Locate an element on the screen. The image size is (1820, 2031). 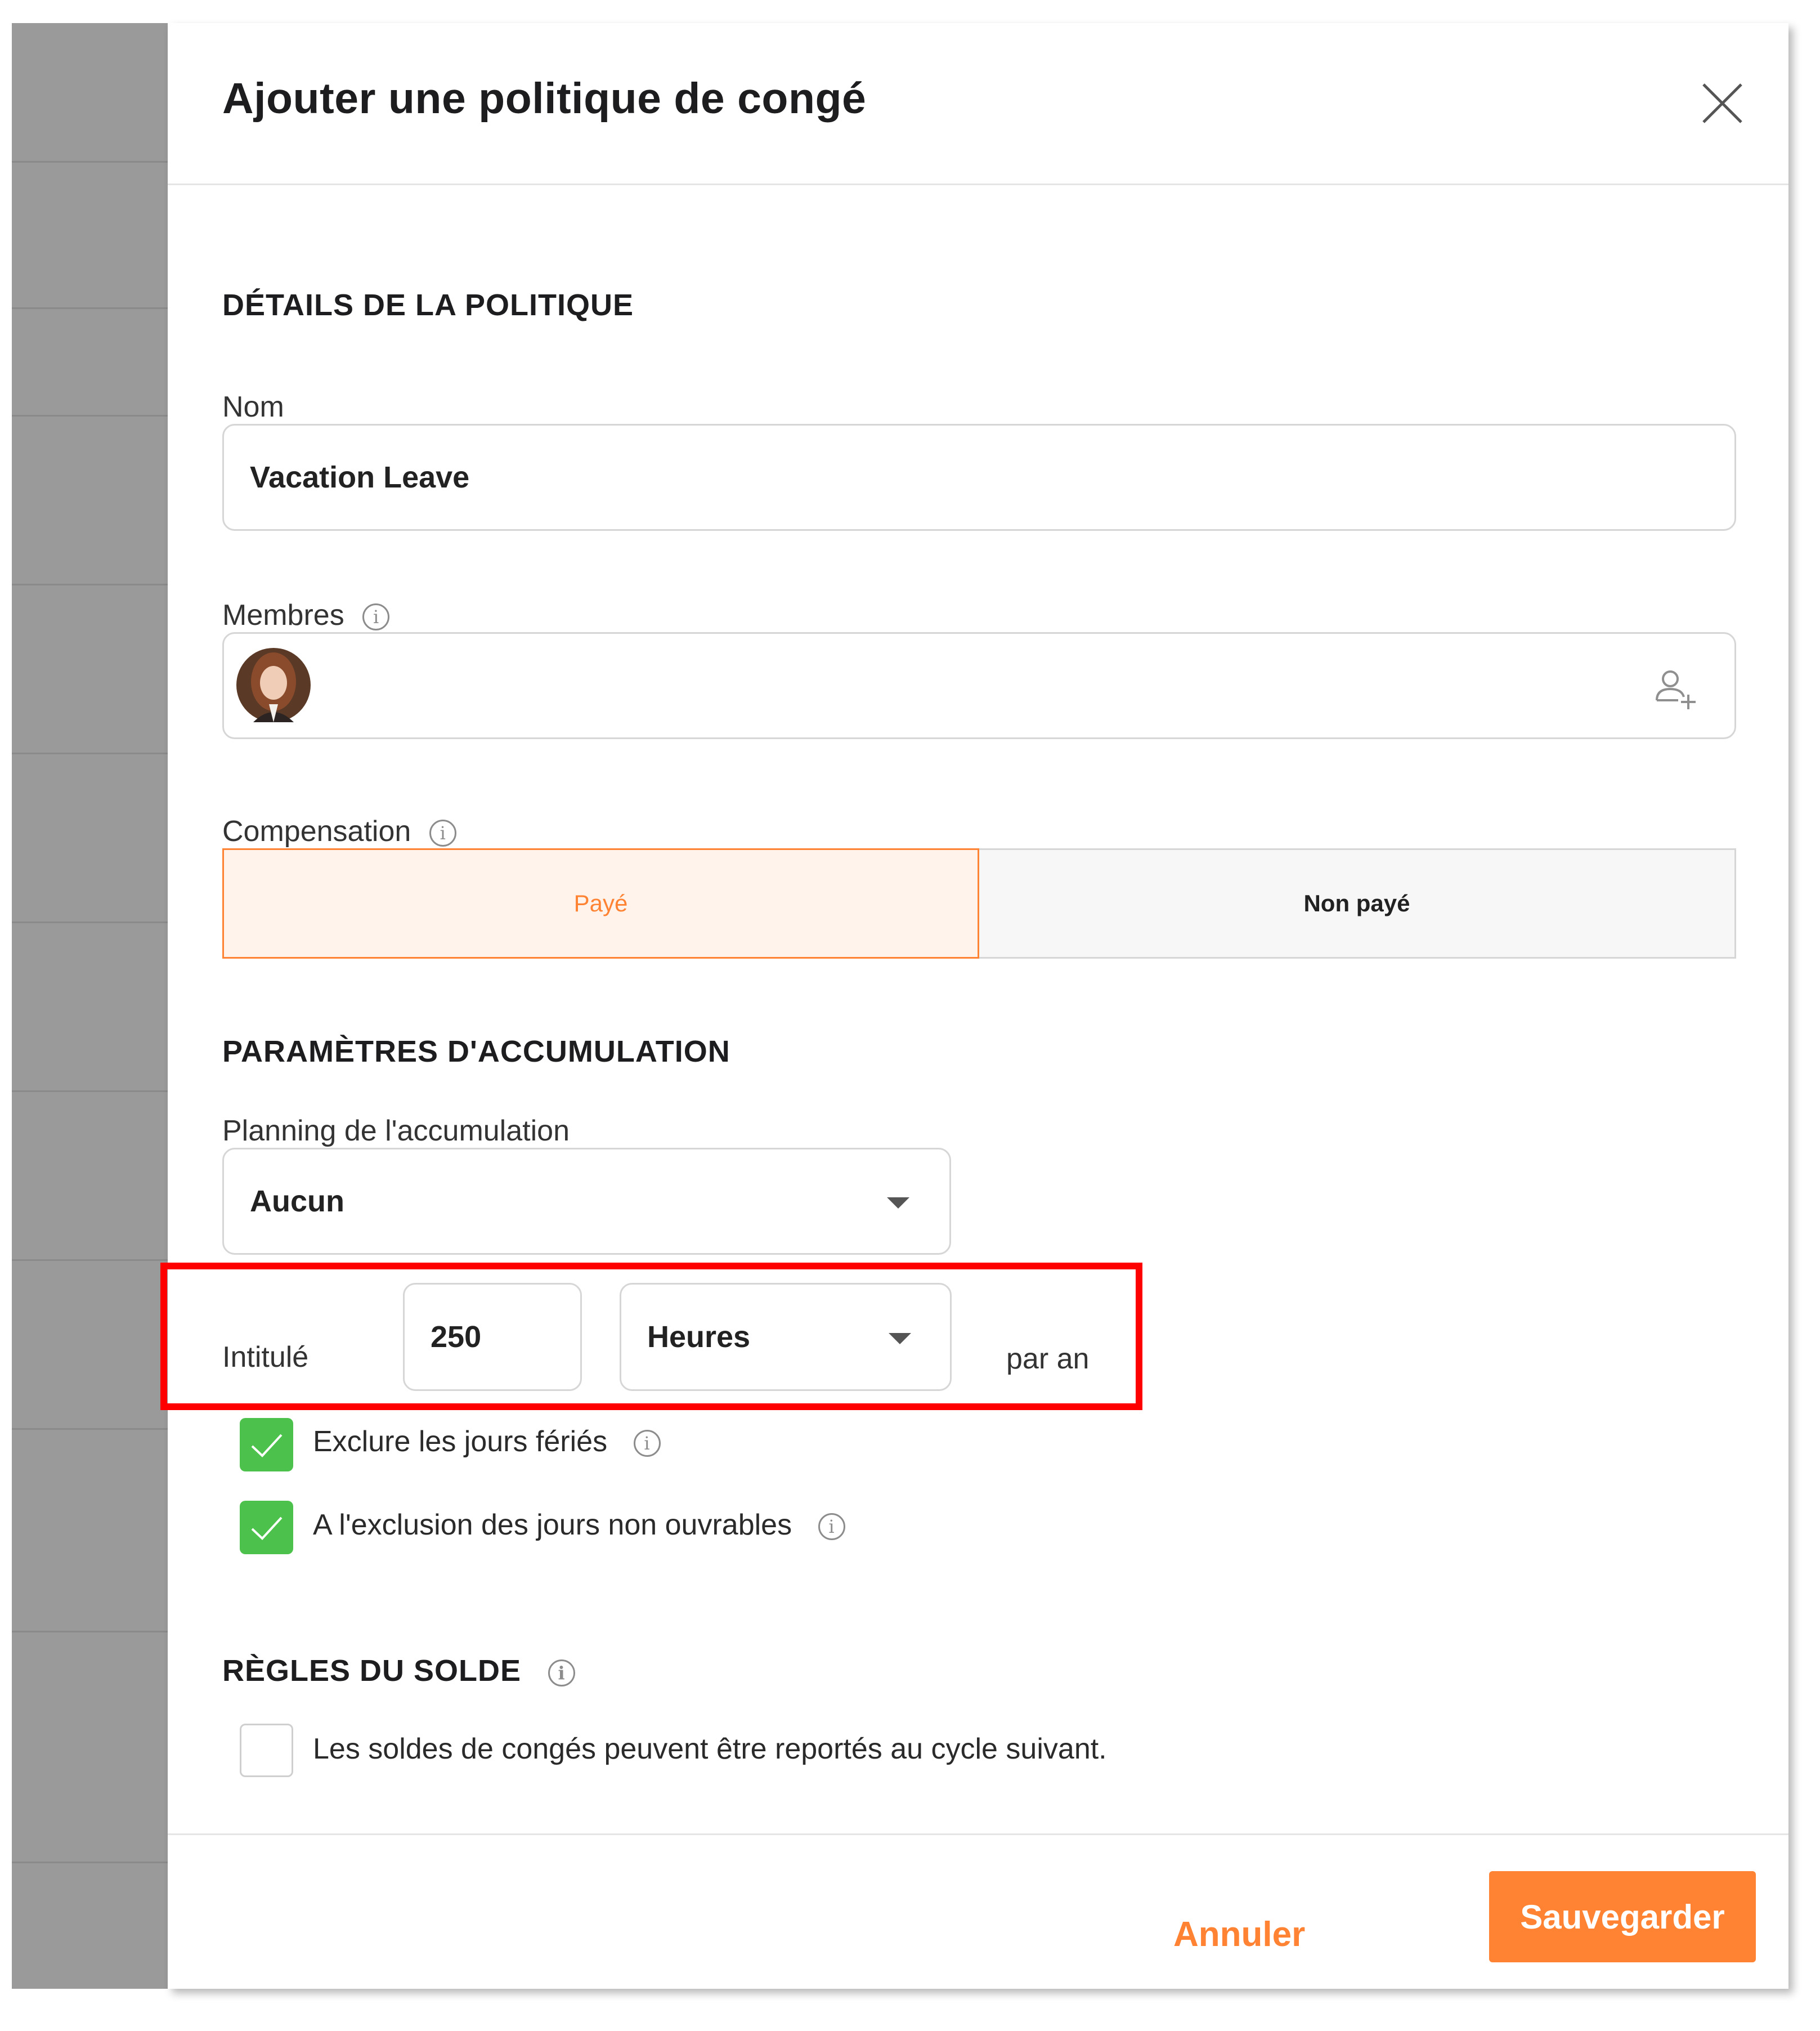
exclude-nonworking-days-checkbox is located at coordinates (266, 1527).